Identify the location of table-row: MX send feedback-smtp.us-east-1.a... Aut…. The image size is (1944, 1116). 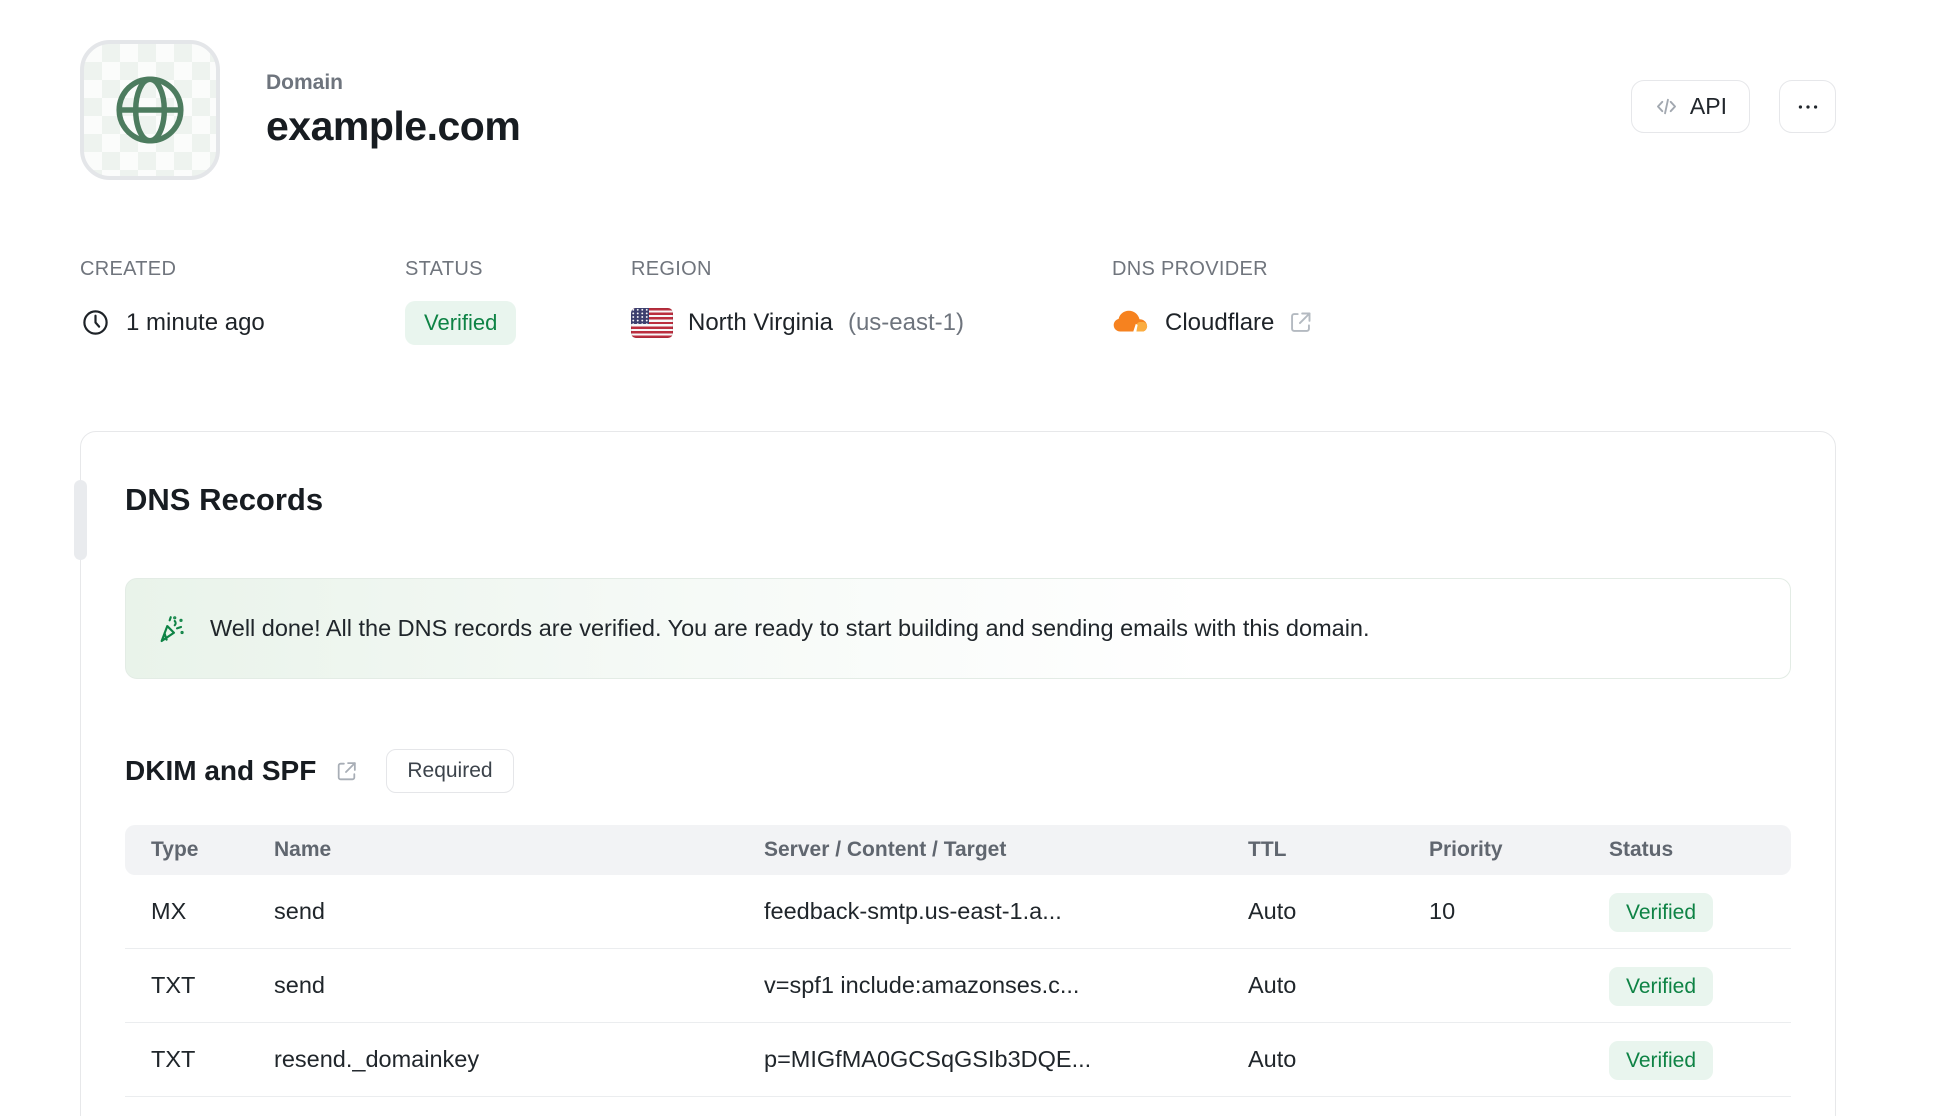
(958, 912).